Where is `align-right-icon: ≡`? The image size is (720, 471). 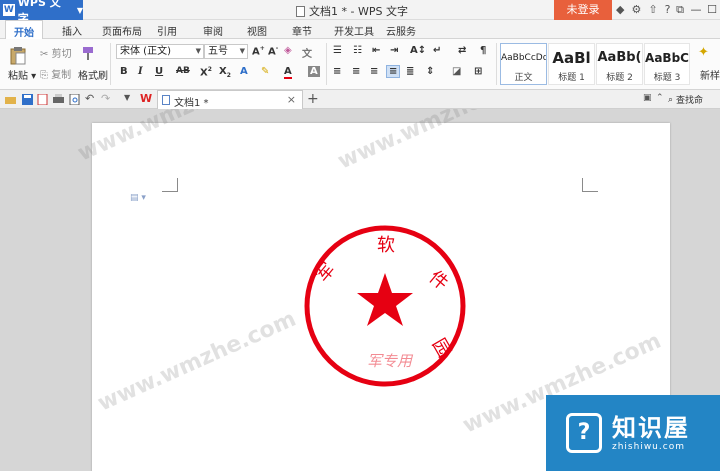
align-right-icon: ≡ is located at coordinates (374, 71).